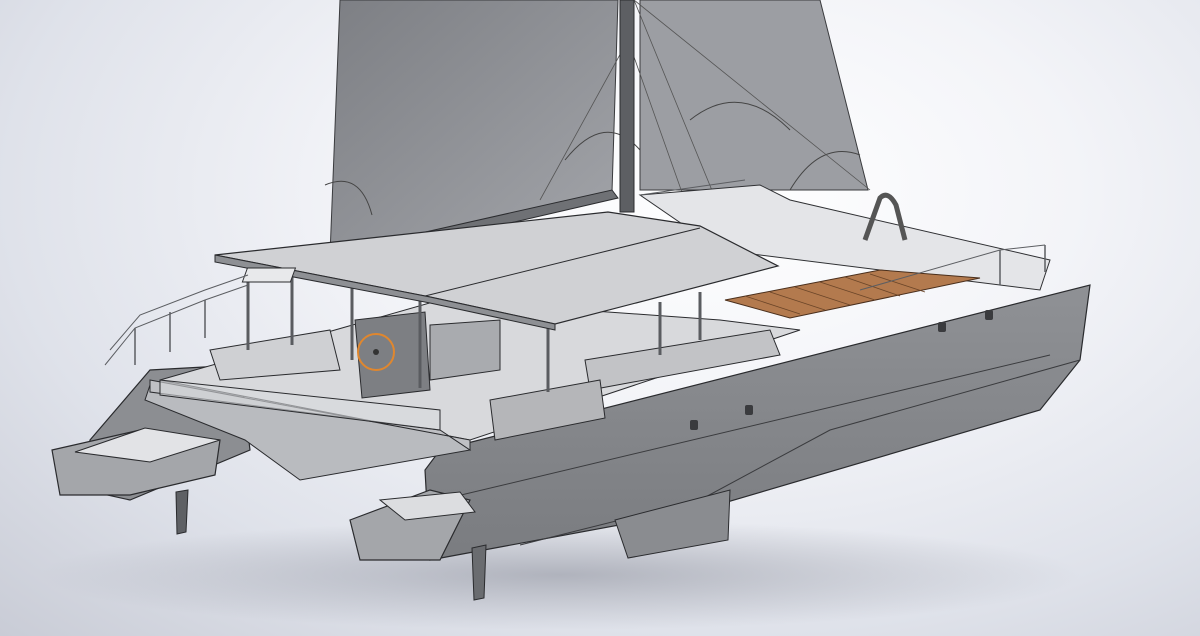 This screenshot has width=1200, height=636. Describe the element at coordinates (627, 106) in the screenshot. I see `mast` at that location.